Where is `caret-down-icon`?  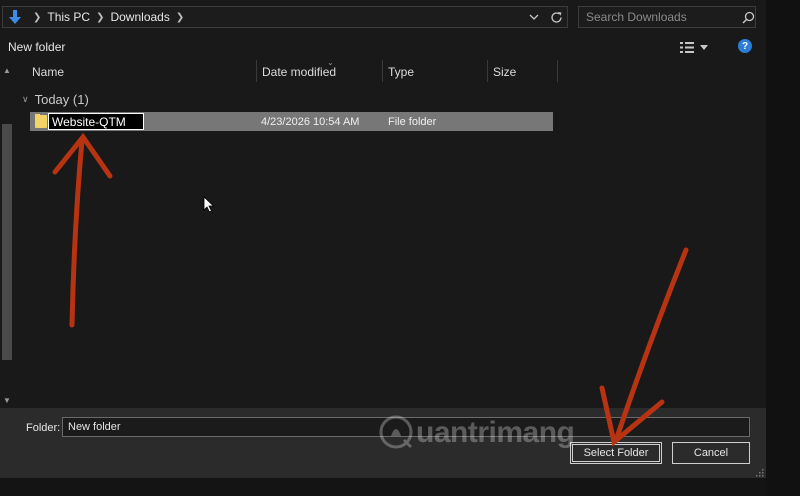 caret-down-icon is located at coordinates (704, 47).